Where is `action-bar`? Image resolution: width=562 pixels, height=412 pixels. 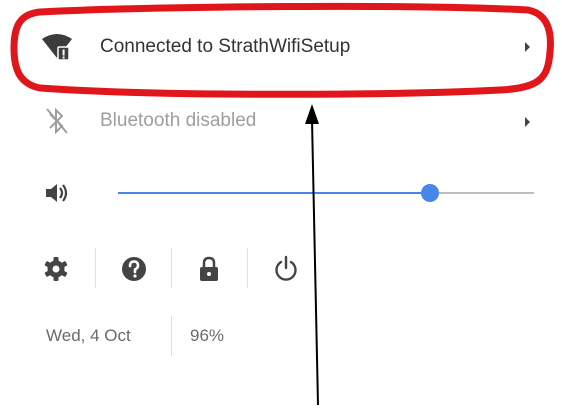
action-bar is located at coordinates (281, 269).